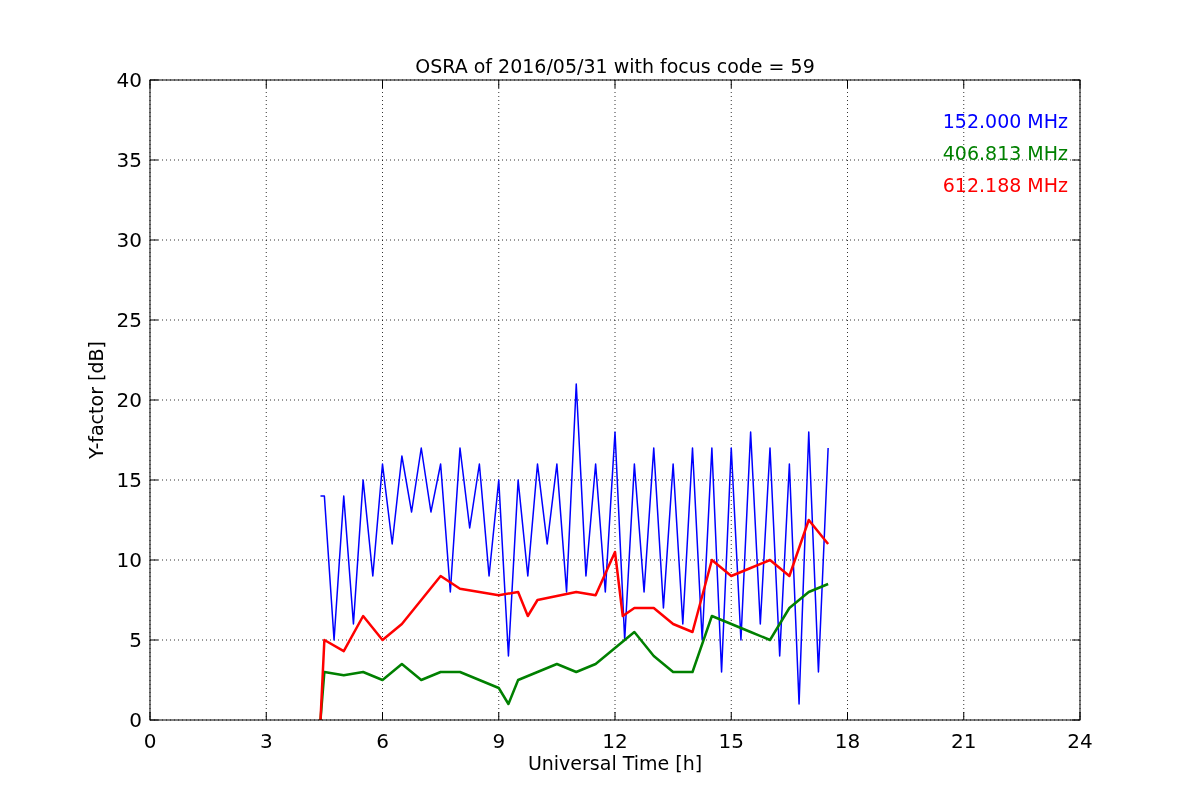  I want to click on chart-title: OSRA of 2016/05/31 with focus code = 59, so click(615, 66).